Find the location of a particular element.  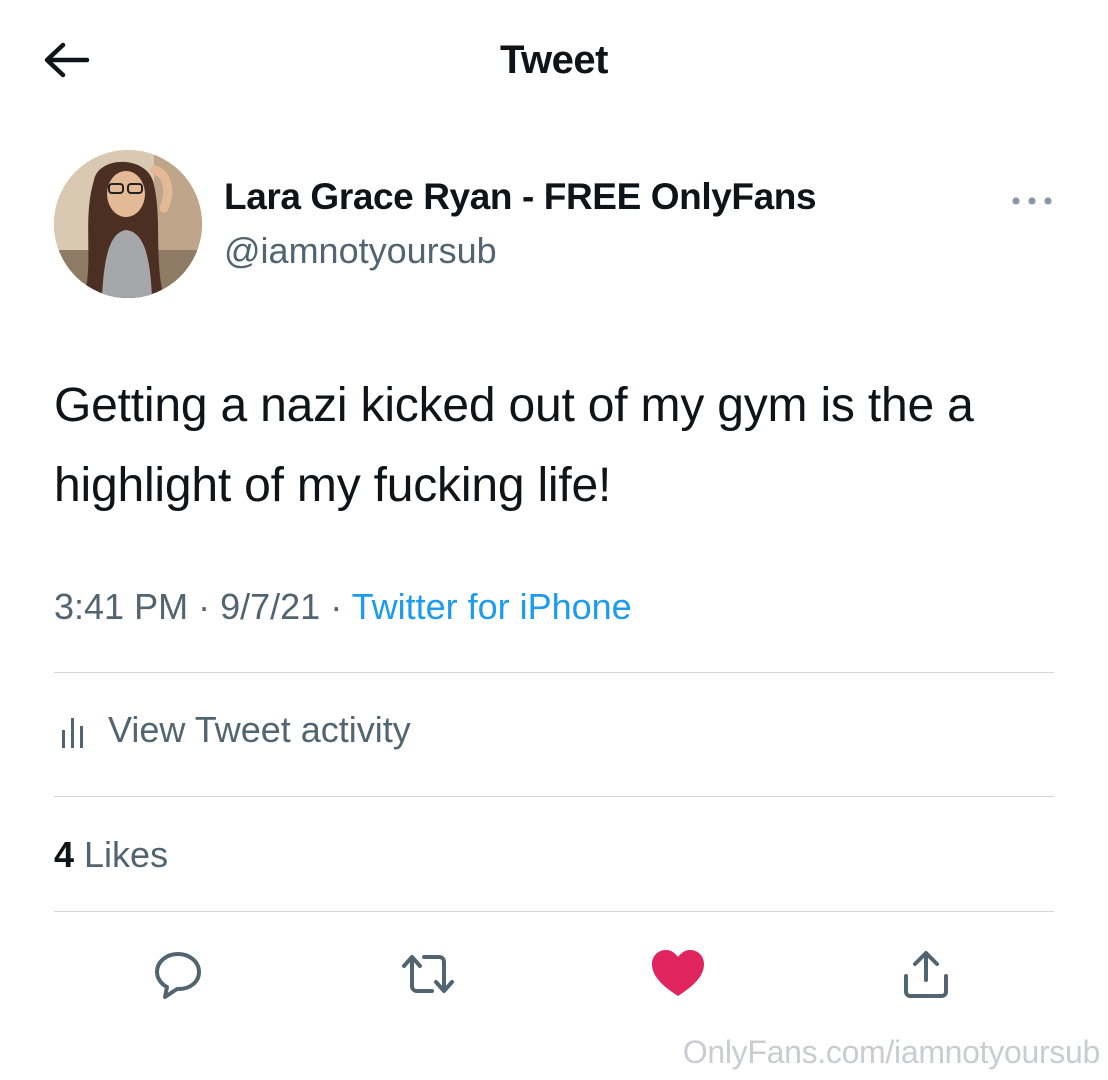

top-bar: Tweet is located at coordinates (554, 60).